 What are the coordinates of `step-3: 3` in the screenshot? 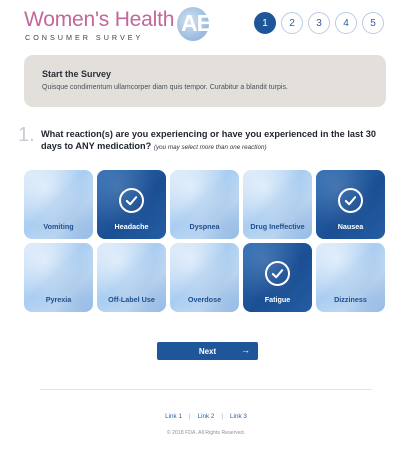 It's located at (319, 23).